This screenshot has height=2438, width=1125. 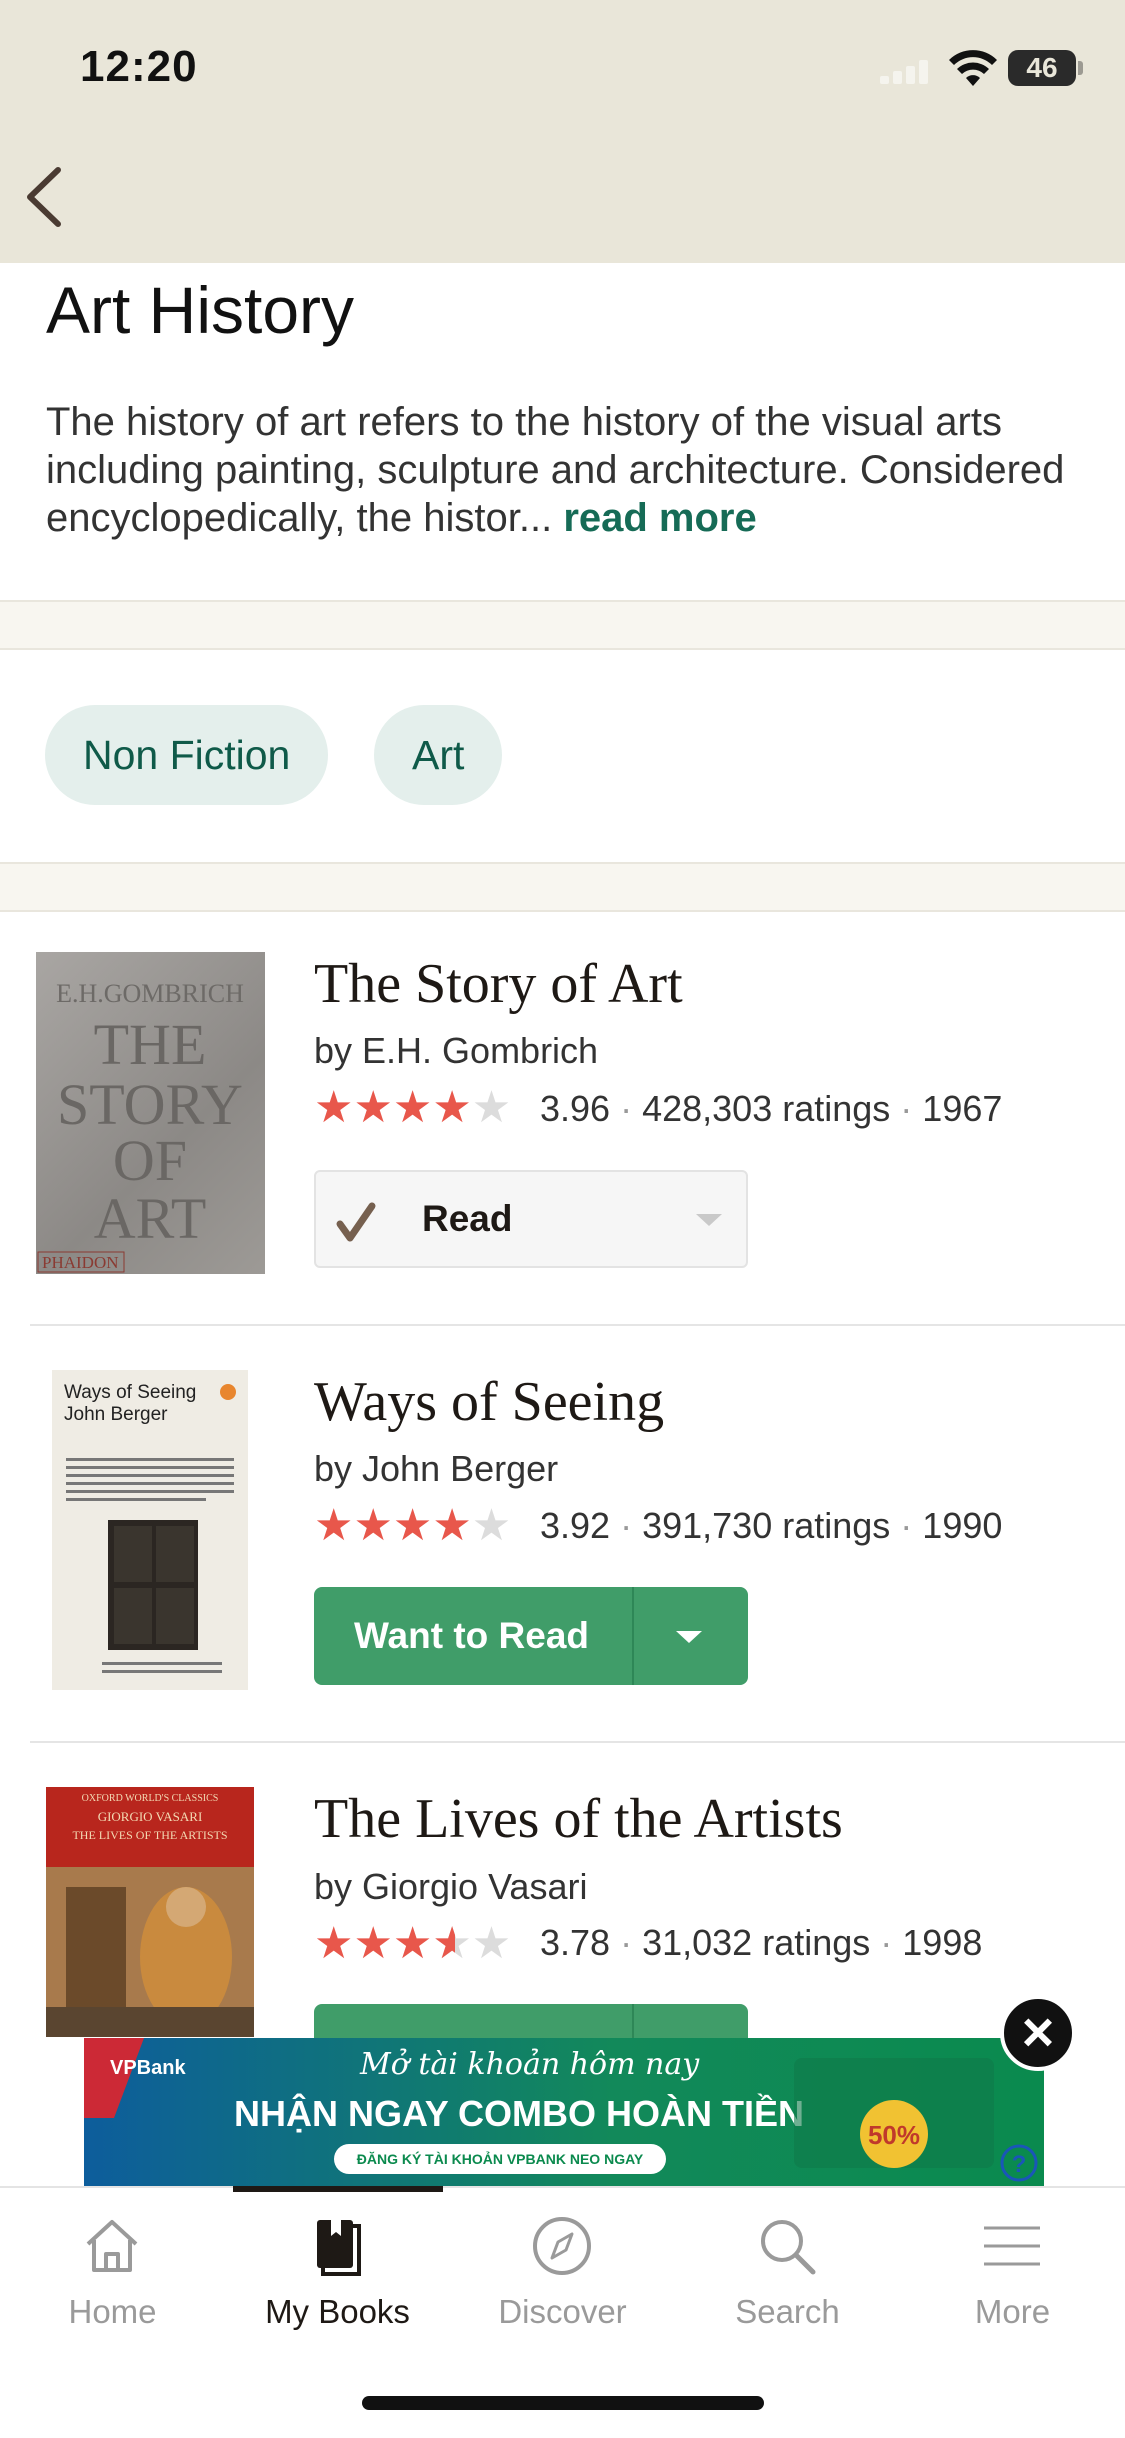 I want to click on chevron-left-icon, so click(x=44, y=197).